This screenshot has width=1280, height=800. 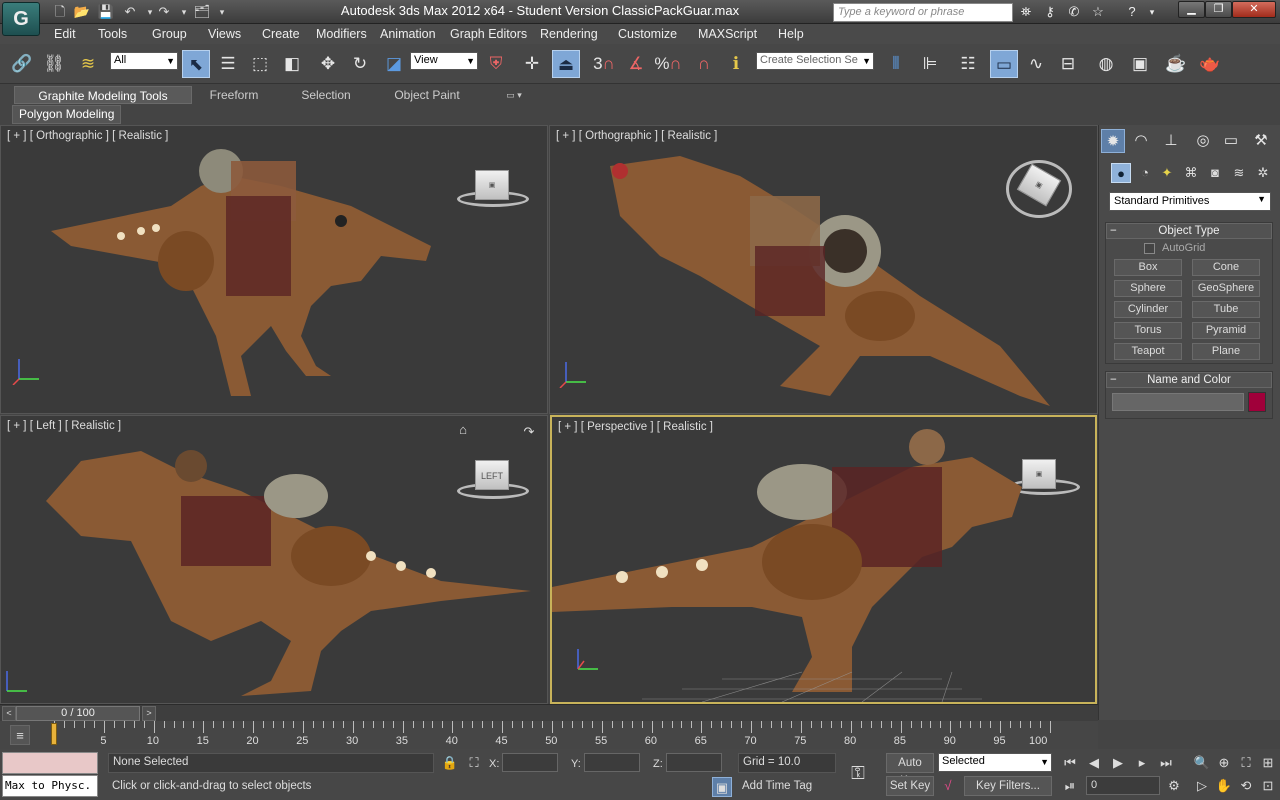 What do you see at coordinates (647, 34) in the screenshot?
I see `menu-customize: Customize` at bounding box center [647, 34].